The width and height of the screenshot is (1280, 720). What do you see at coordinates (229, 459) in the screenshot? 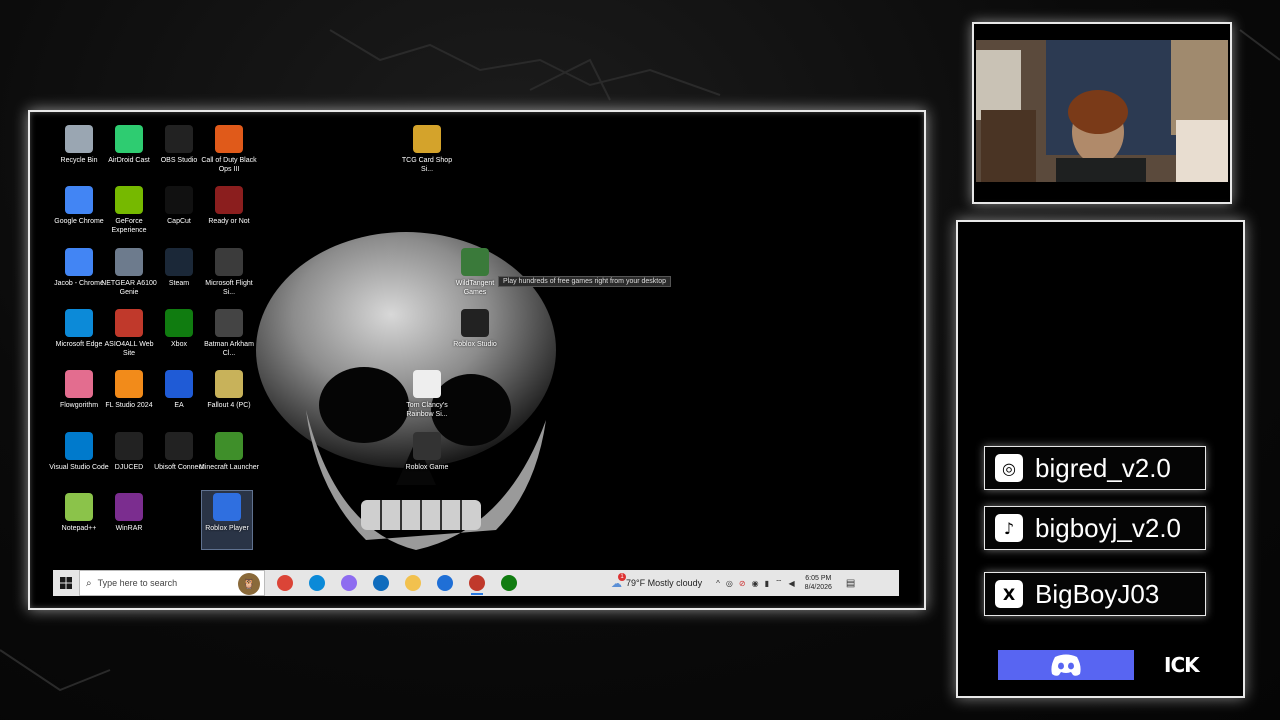
I see `desktop-shortcut: Minecraft Launcher` at bounding box center [229, 459].